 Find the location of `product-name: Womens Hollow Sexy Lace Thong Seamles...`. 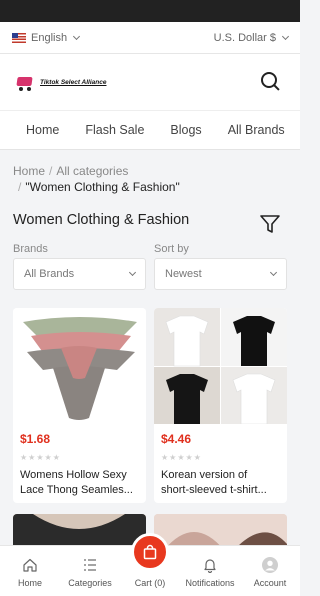

product-name: Womens Hollow Sexy Lace Thong Seamles... is located at coordinates (76, 482).